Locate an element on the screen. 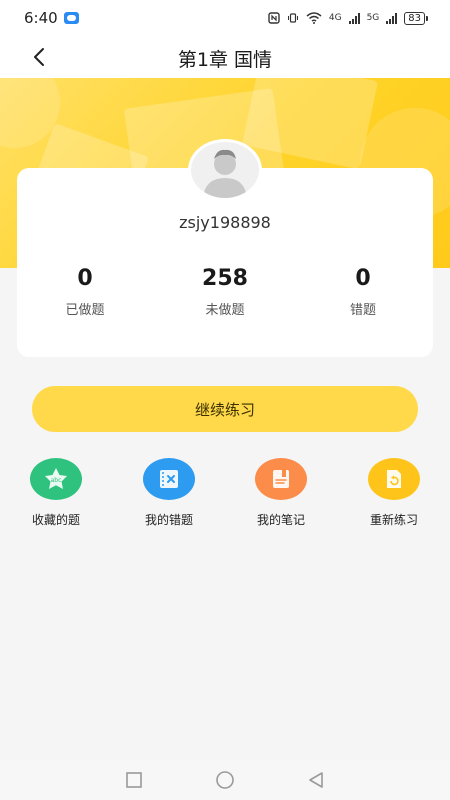 This screenshot has width=450, height=800. star-icon: abc is located at coordinates (56, 479).